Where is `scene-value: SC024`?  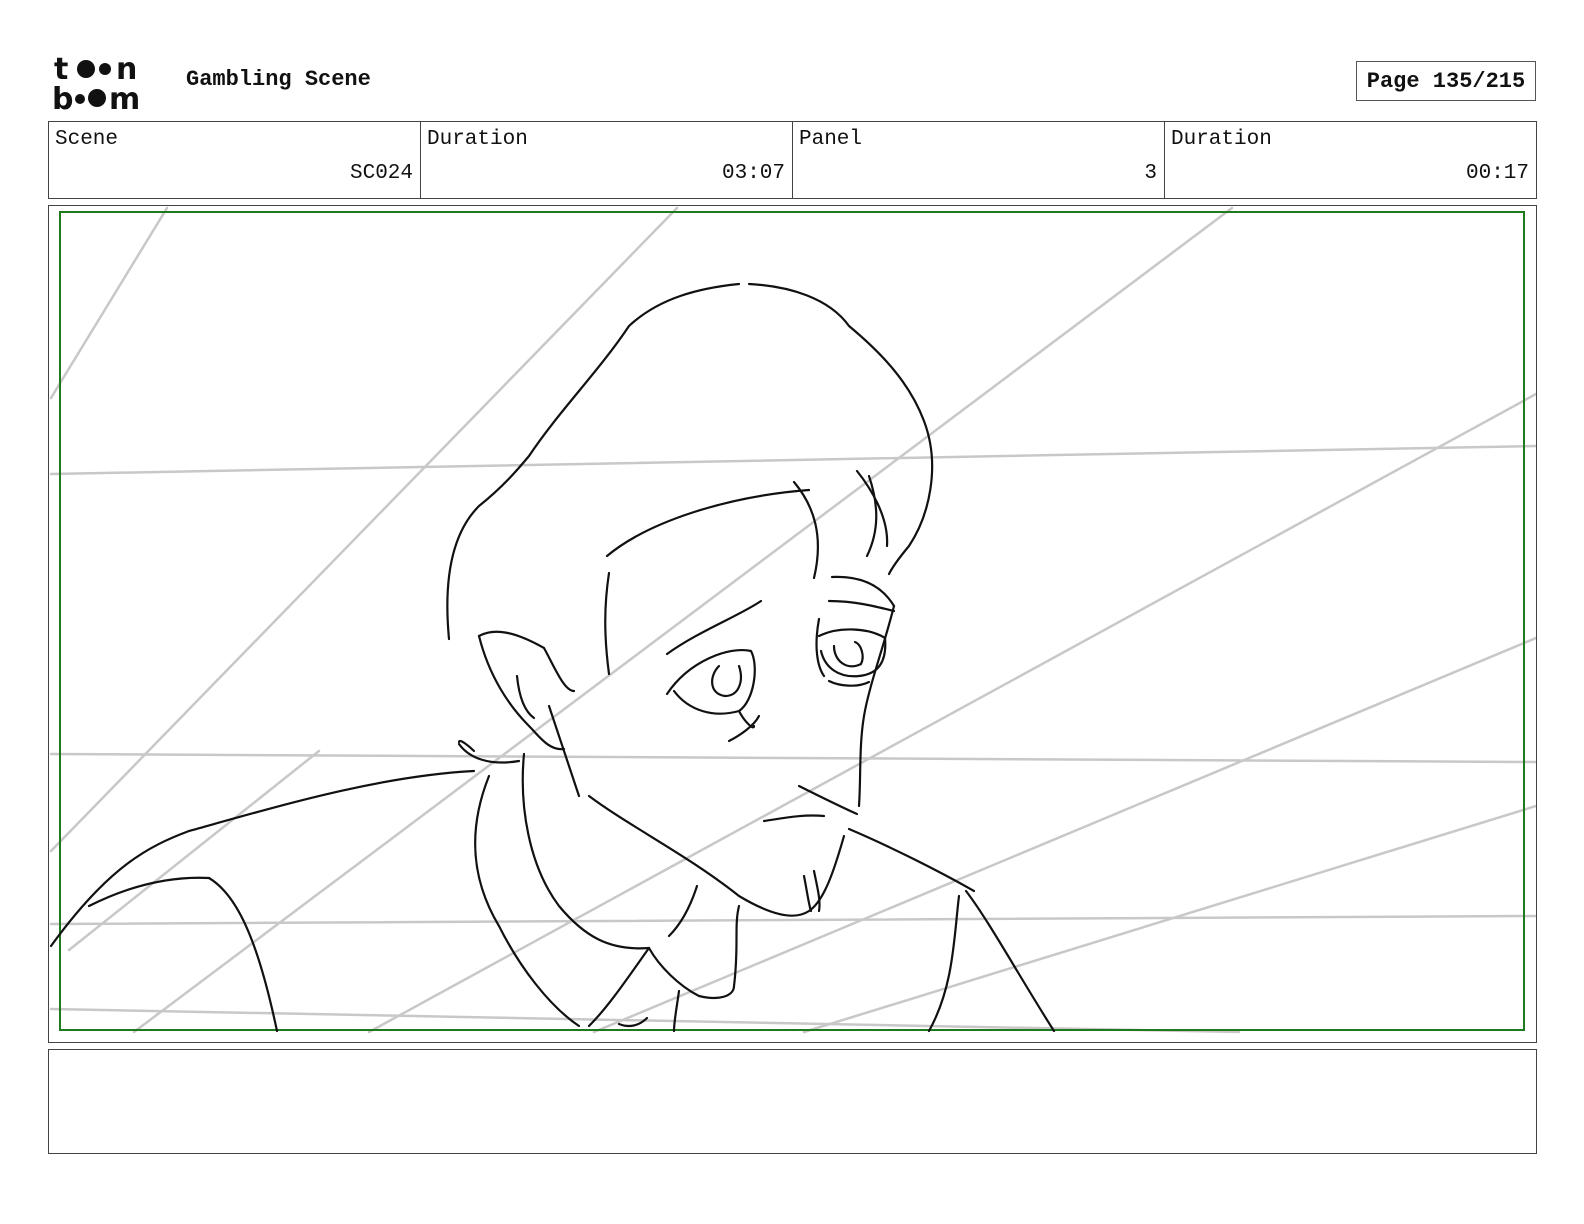 scene-value: SC024 is located at coordinates (381, 173).